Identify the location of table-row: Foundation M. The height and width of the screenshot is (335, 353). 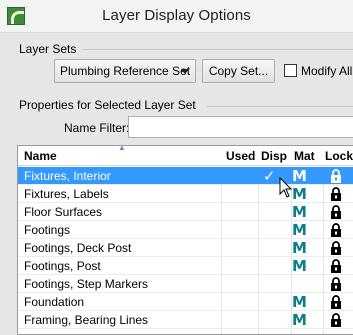
(185, 302).